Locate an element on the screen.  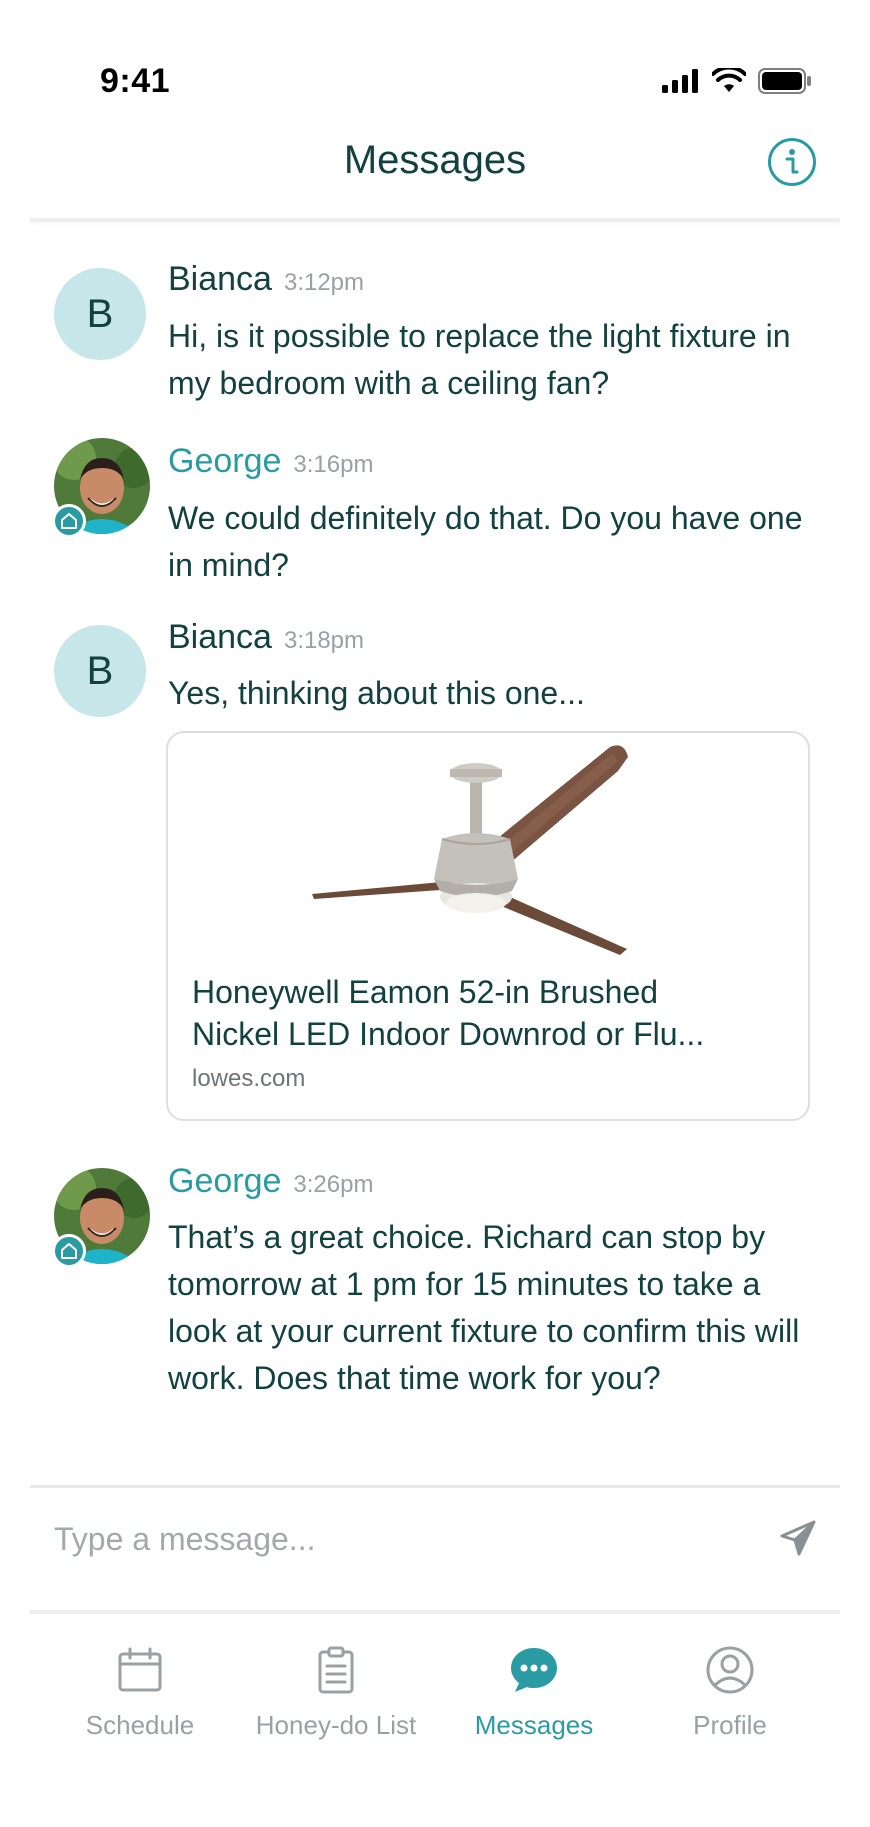
tab-bar: Schedule Honey-do List Messages Profile is located at coordinates (435, 1720).